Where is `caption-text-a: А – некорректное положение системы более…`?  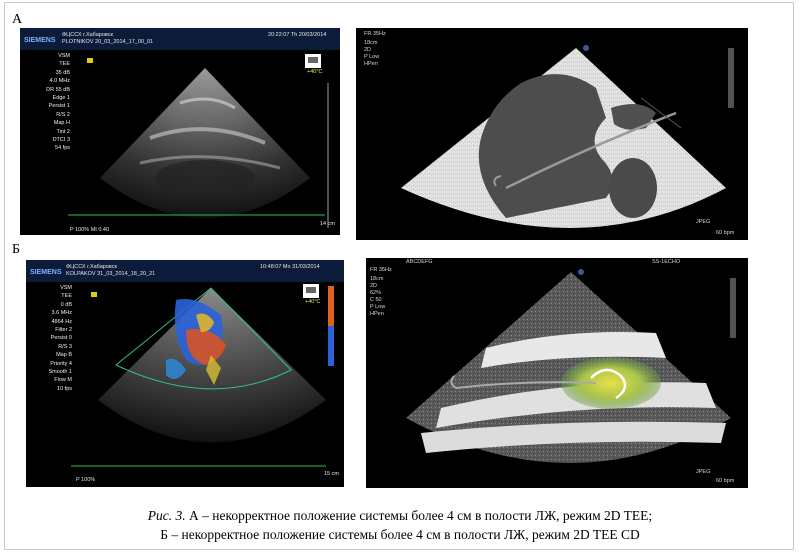
caption-text-a: А – некорректное положение системы более… is located at coordinates (419, 515).